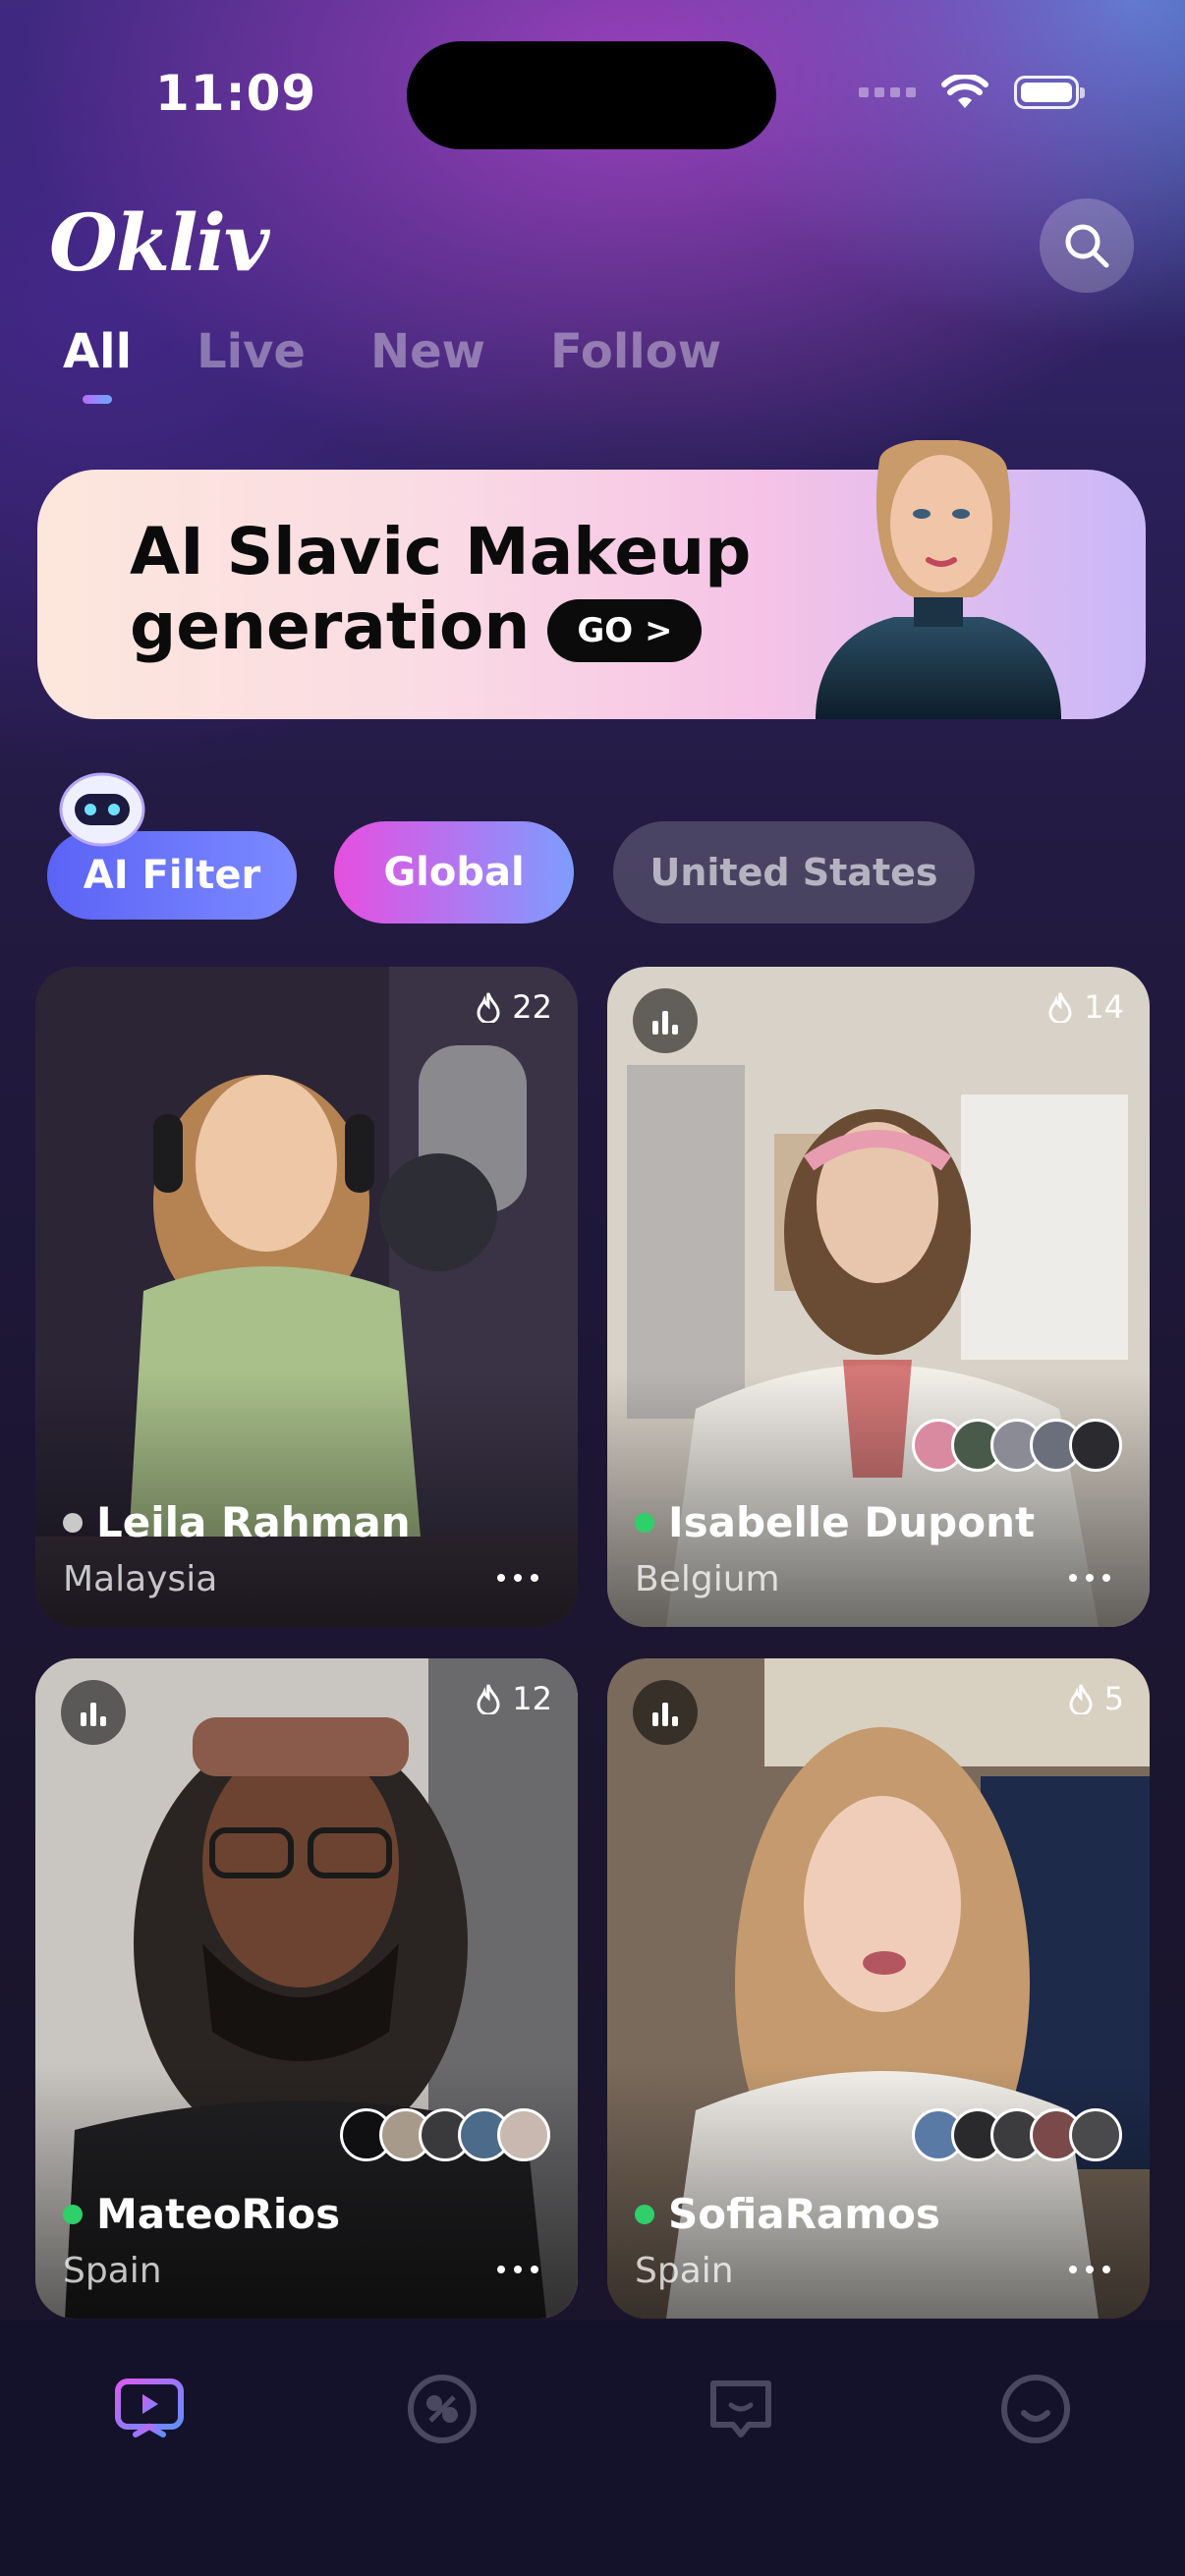 This screenshot has width=1185, height=2576. I want to click on streamer-name: SofiaRamos, so click(804, 2214).